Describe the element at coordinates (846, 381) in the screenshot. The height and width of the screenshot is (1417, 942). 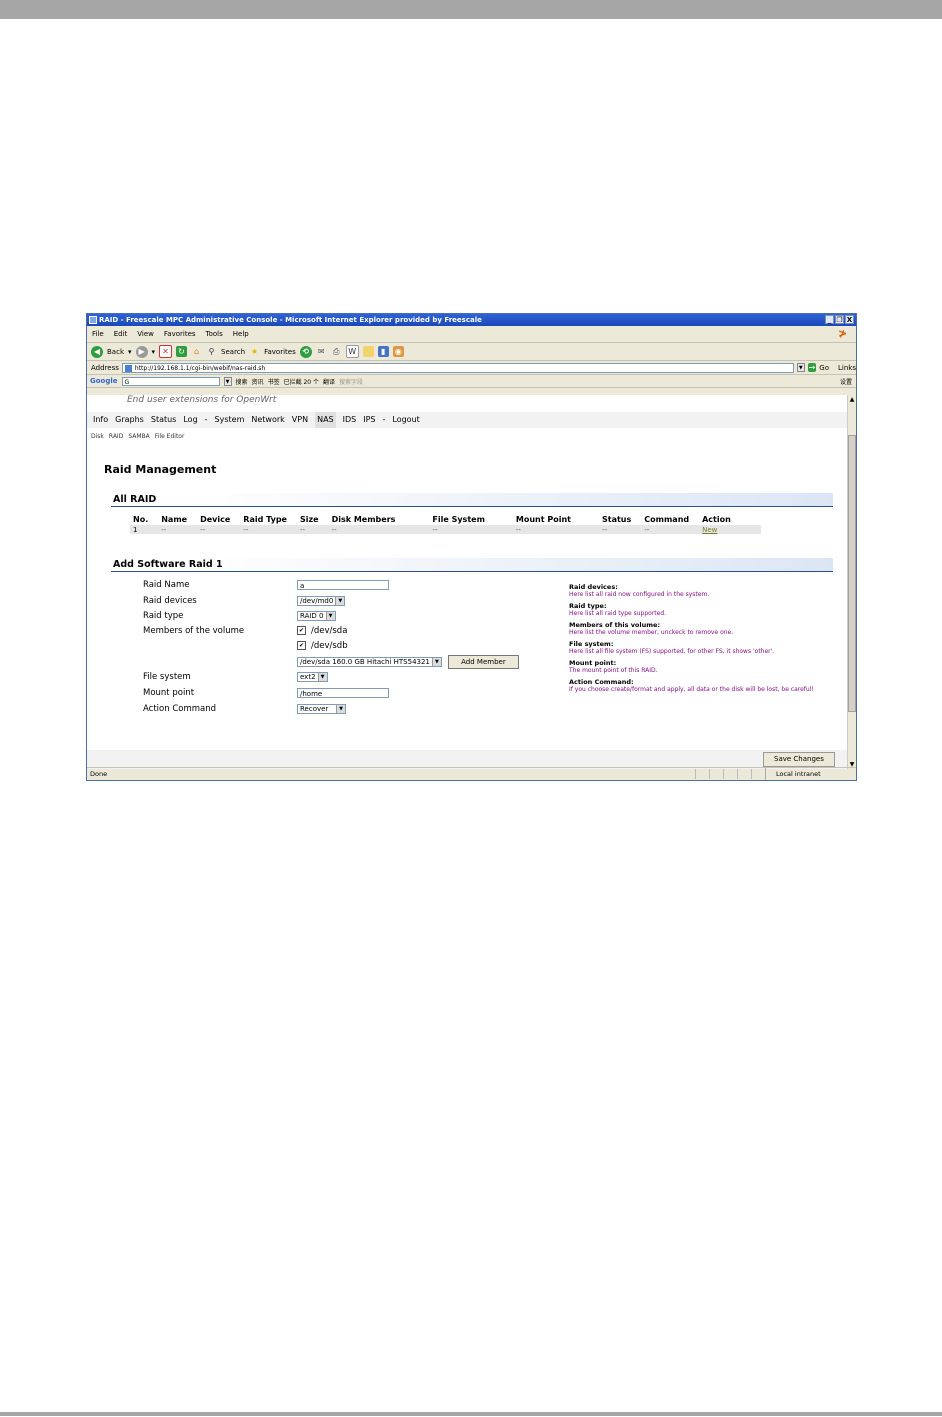
I see `google-settings-button: 设置` at that location.